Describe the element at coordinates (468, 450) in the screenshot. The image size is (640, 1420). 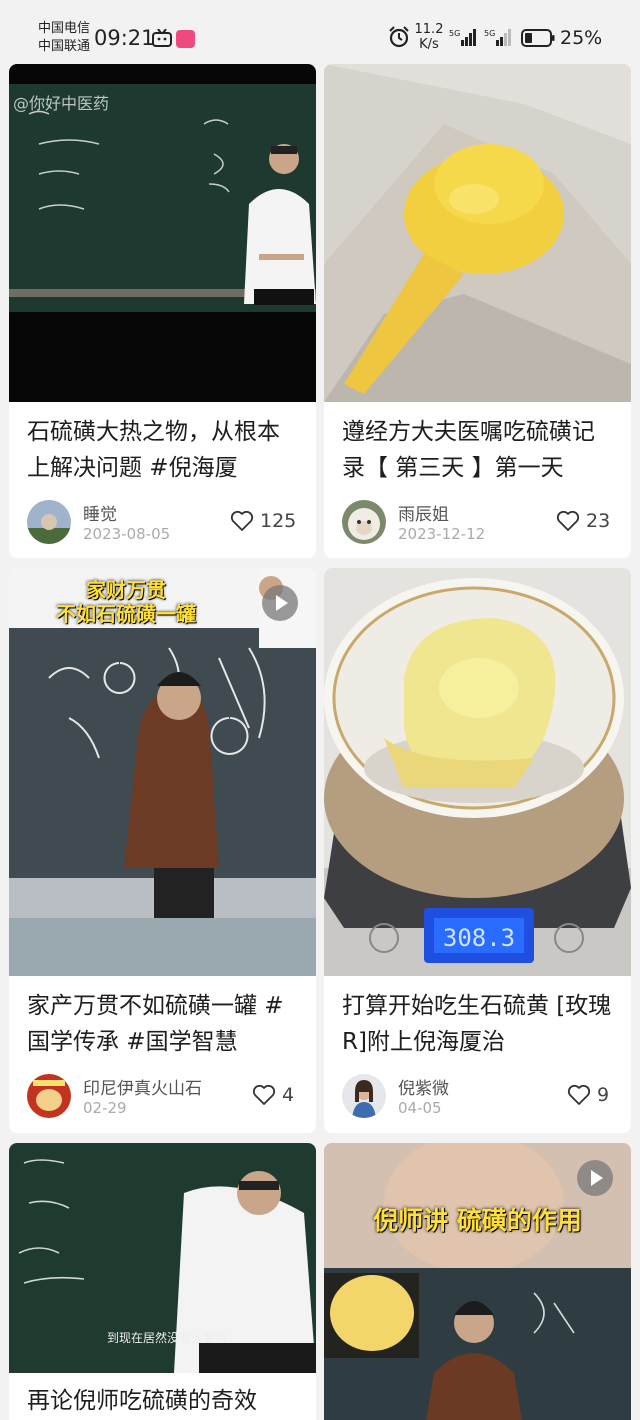
I see `card-title-text: 遵经方大夫医嘱吃硫磺记录【 第三天 】第一天` at that location.